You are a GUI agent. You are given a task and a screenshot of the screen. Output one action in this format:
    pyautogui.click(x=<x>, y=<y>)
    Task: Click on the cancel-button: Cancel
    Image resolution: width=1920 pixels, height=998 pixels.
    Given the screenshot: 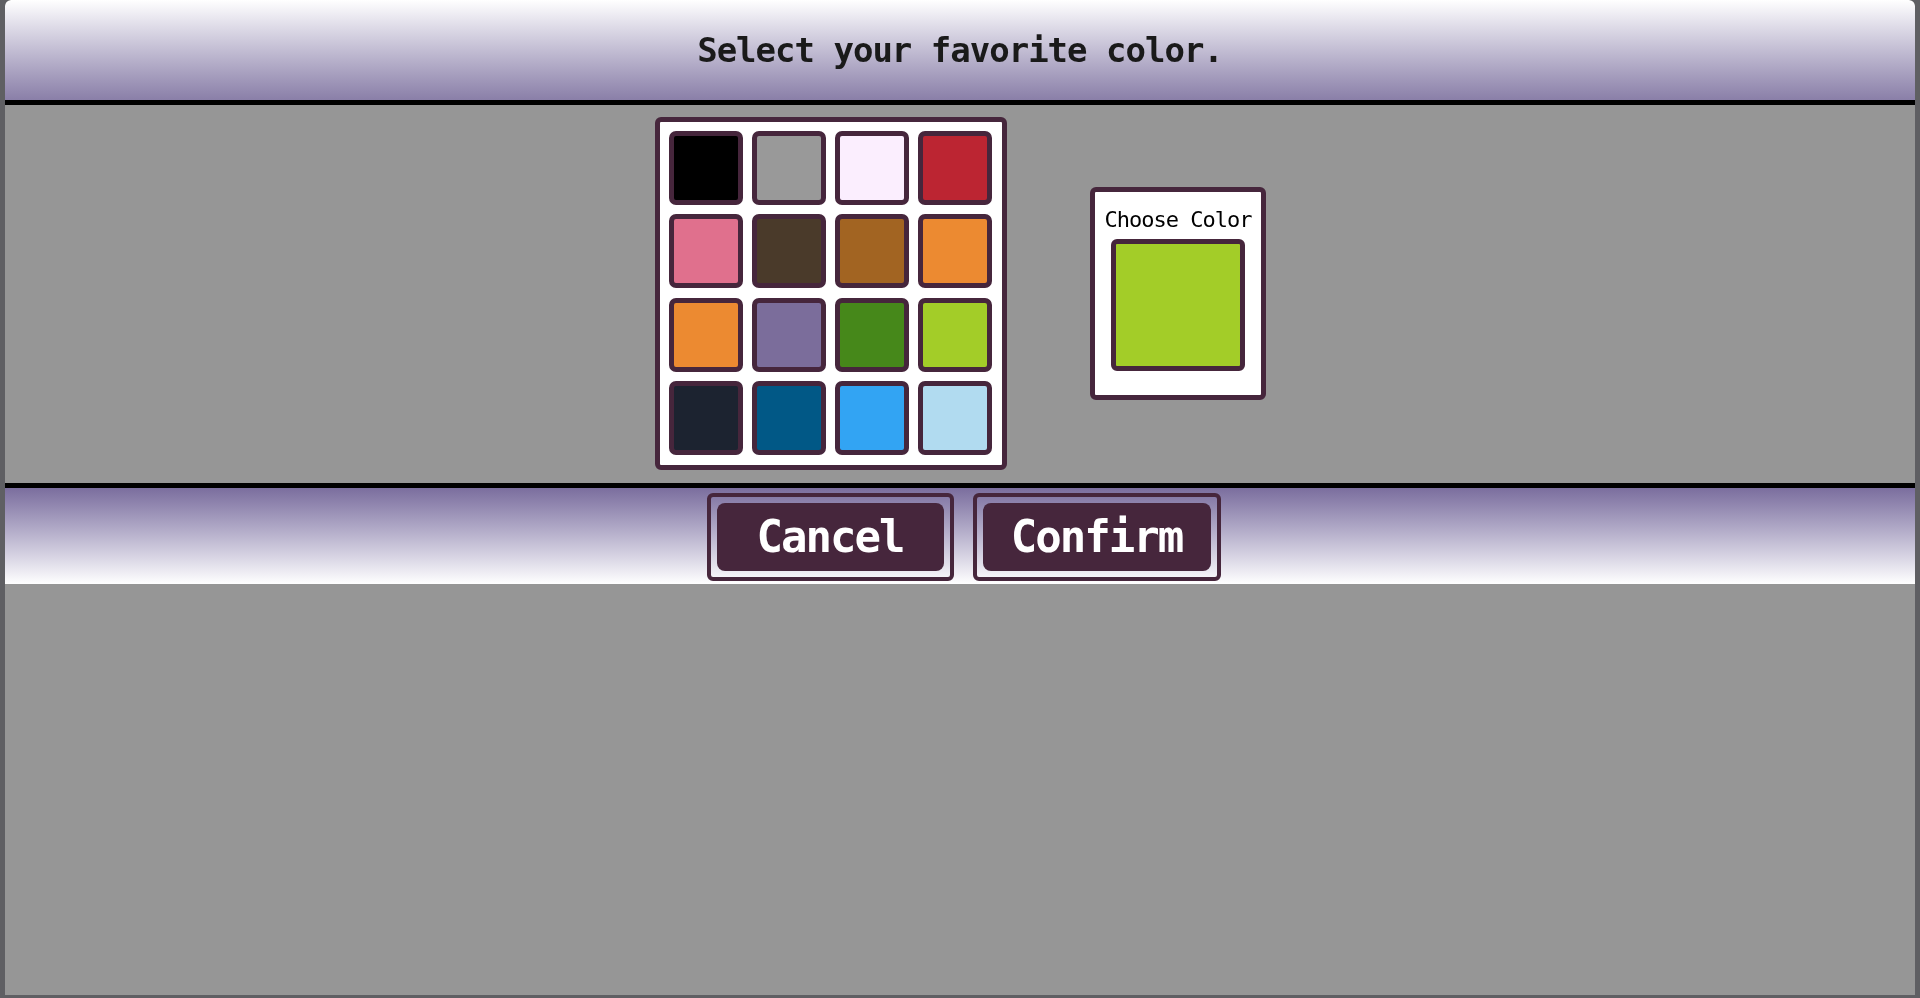 What is the action you would take?
    pyautogui.click(x=830, y=537)
    